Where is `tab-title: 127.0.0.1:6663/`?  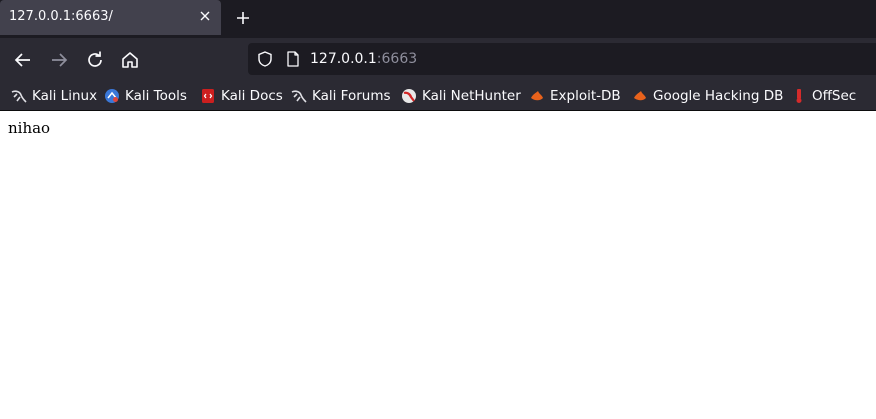 tab-title: 127.0.0.1:6663/ is located at coordinates (61, 16).